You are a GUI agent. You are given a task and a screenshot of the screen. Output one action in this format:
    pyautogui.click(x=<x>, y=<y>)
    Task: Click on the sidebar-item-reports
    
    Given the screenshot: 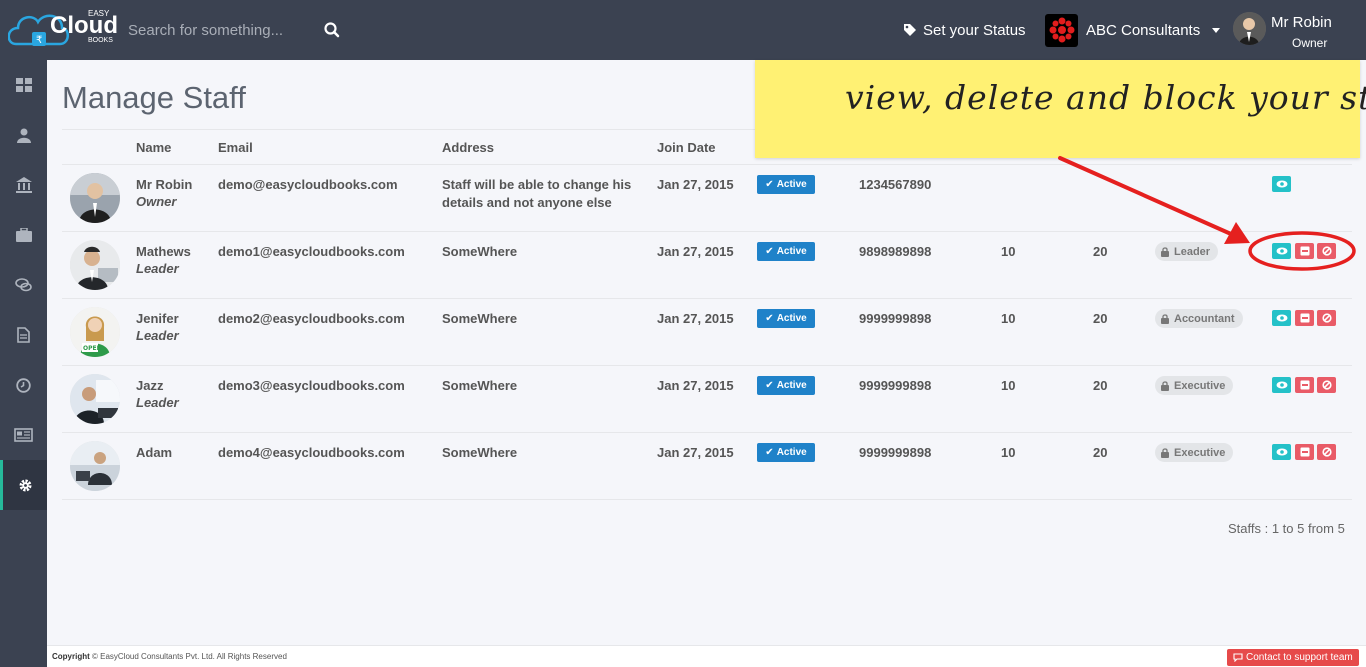 What is the action you would take?
    pyautogui.click(x=23, y=435)
    